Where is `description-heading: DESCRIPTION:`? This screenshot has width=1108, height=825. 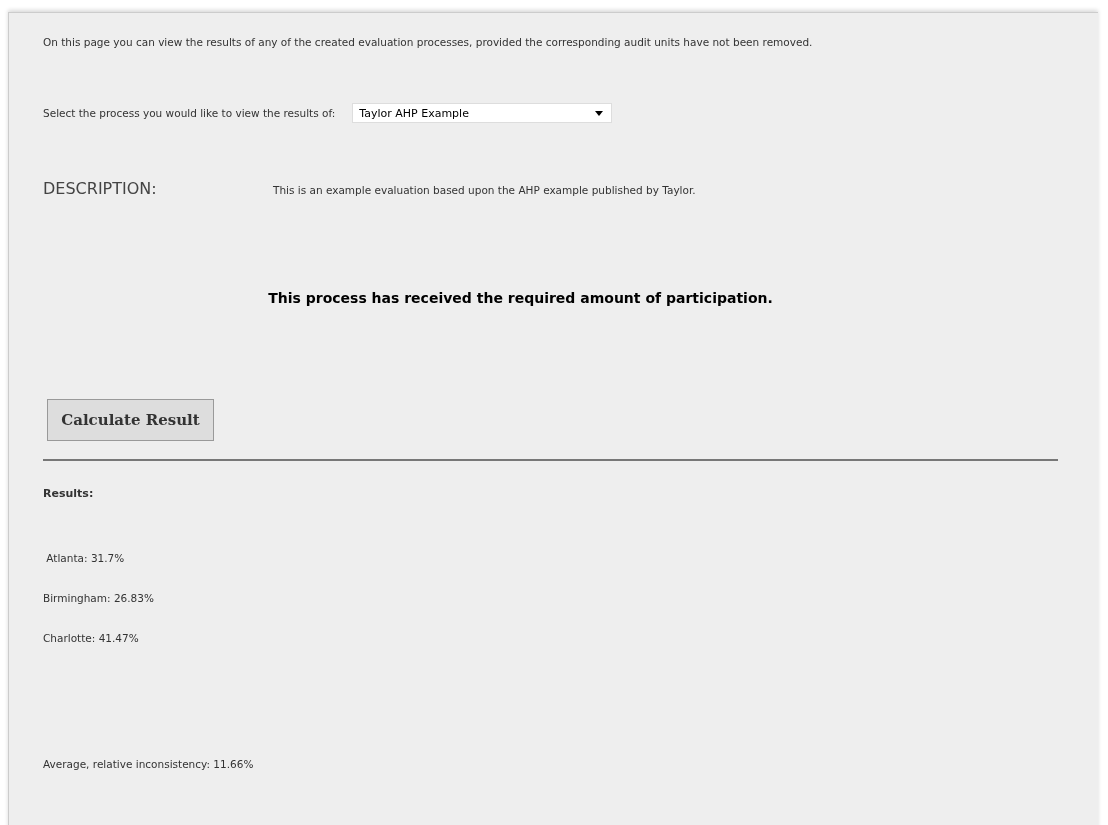
description-heading: DESCRIPTION: is located at coordinates (100, 188).